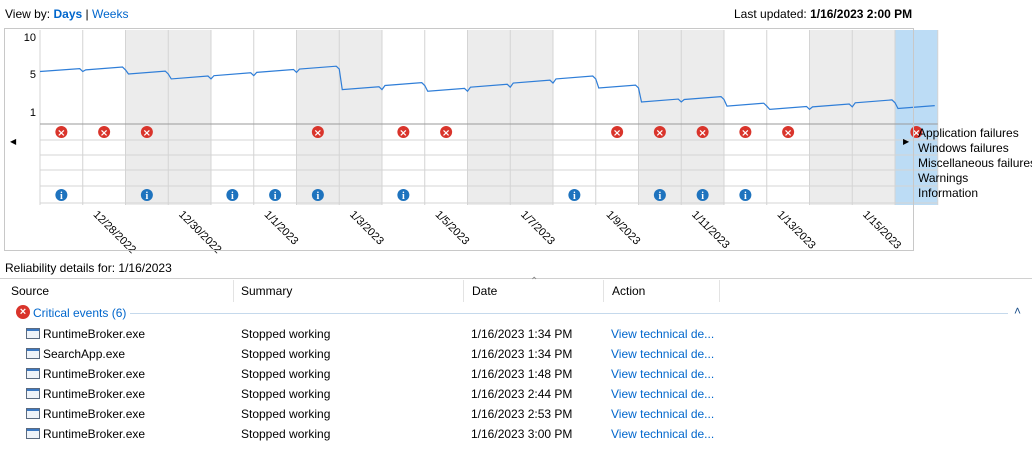 The image size is (1032, 455). What do you see at coordinates (484, 291) in the screenshot?
I see `column-header-date: Date` at bounding box center [484, 291].